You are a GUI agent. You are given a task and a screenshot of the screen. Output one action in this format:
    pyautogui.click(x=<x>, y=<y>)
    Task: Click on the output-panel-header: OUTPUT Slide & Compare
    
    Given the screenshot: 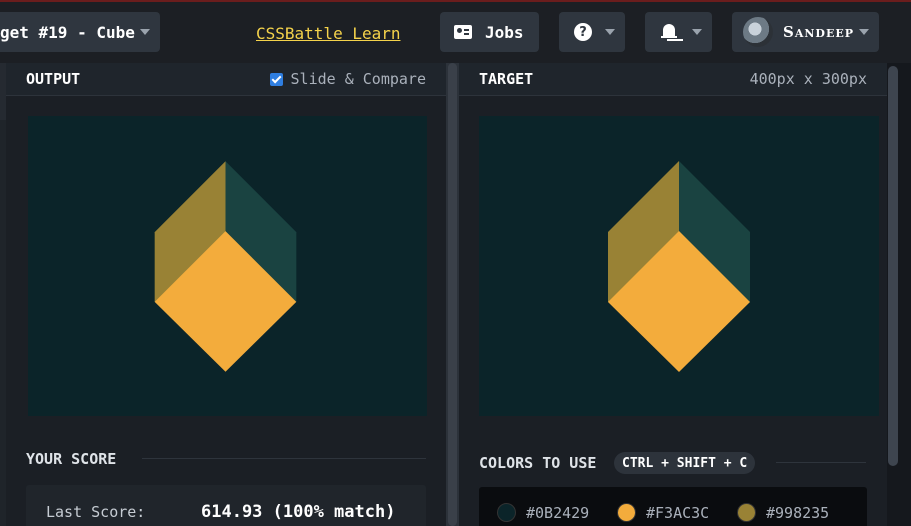 What is the action you would take?
    pyautogui.click(x=226, y=79)
    